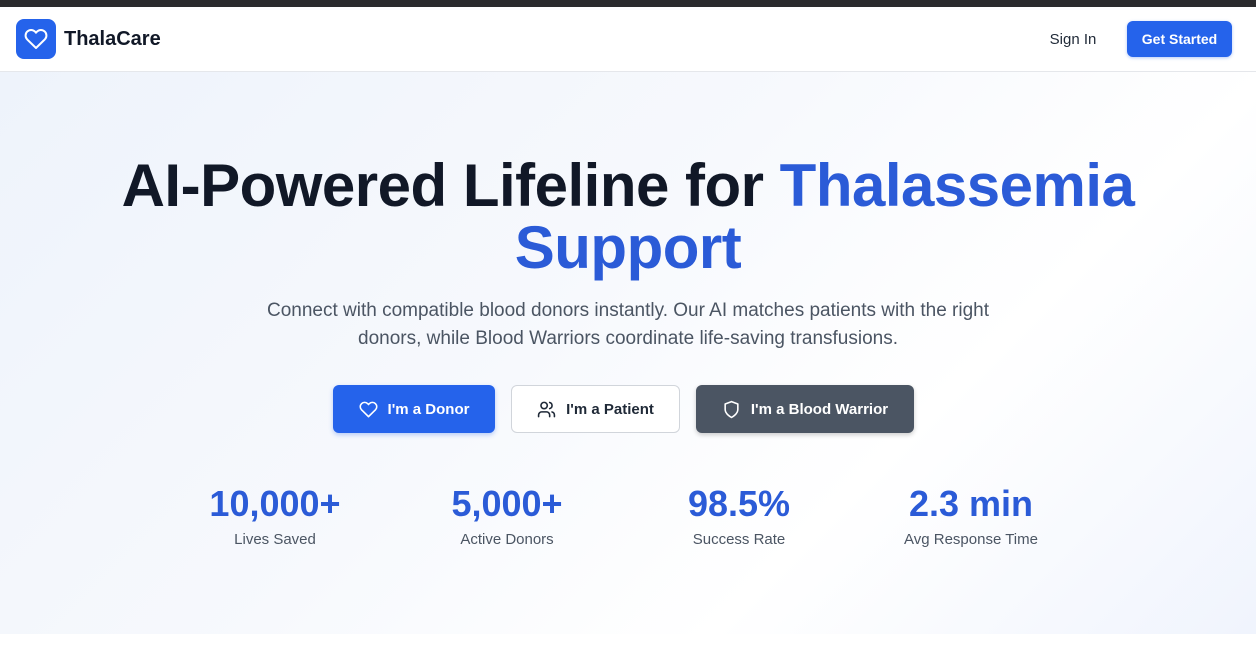  What do you see at coordinates (971, 503) in the screenshot?
I see `stat-value: 2.3 min` at bounding box center [971, 503].